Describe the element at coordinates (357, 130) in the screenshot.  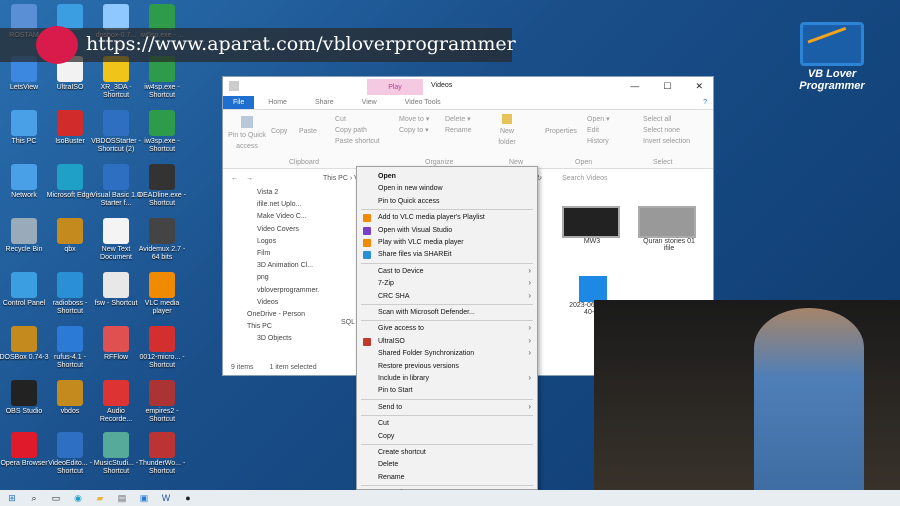
I see `copy-path-button: Copy path` at that location.